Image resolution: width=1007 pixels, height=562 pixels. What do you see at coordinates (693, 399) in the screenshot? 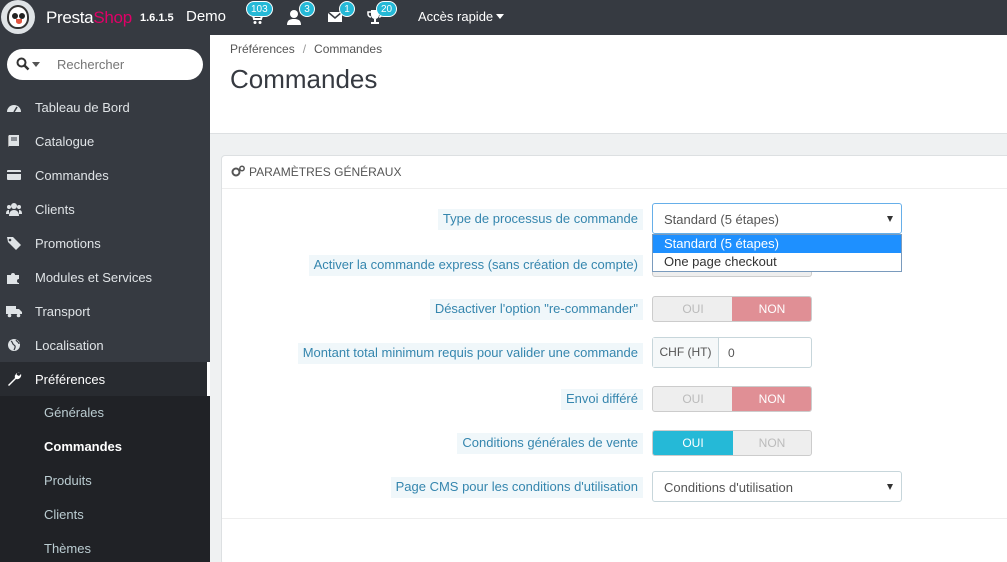
I see `deferred-oui-option: OUI` at bounding box center [693, 399].